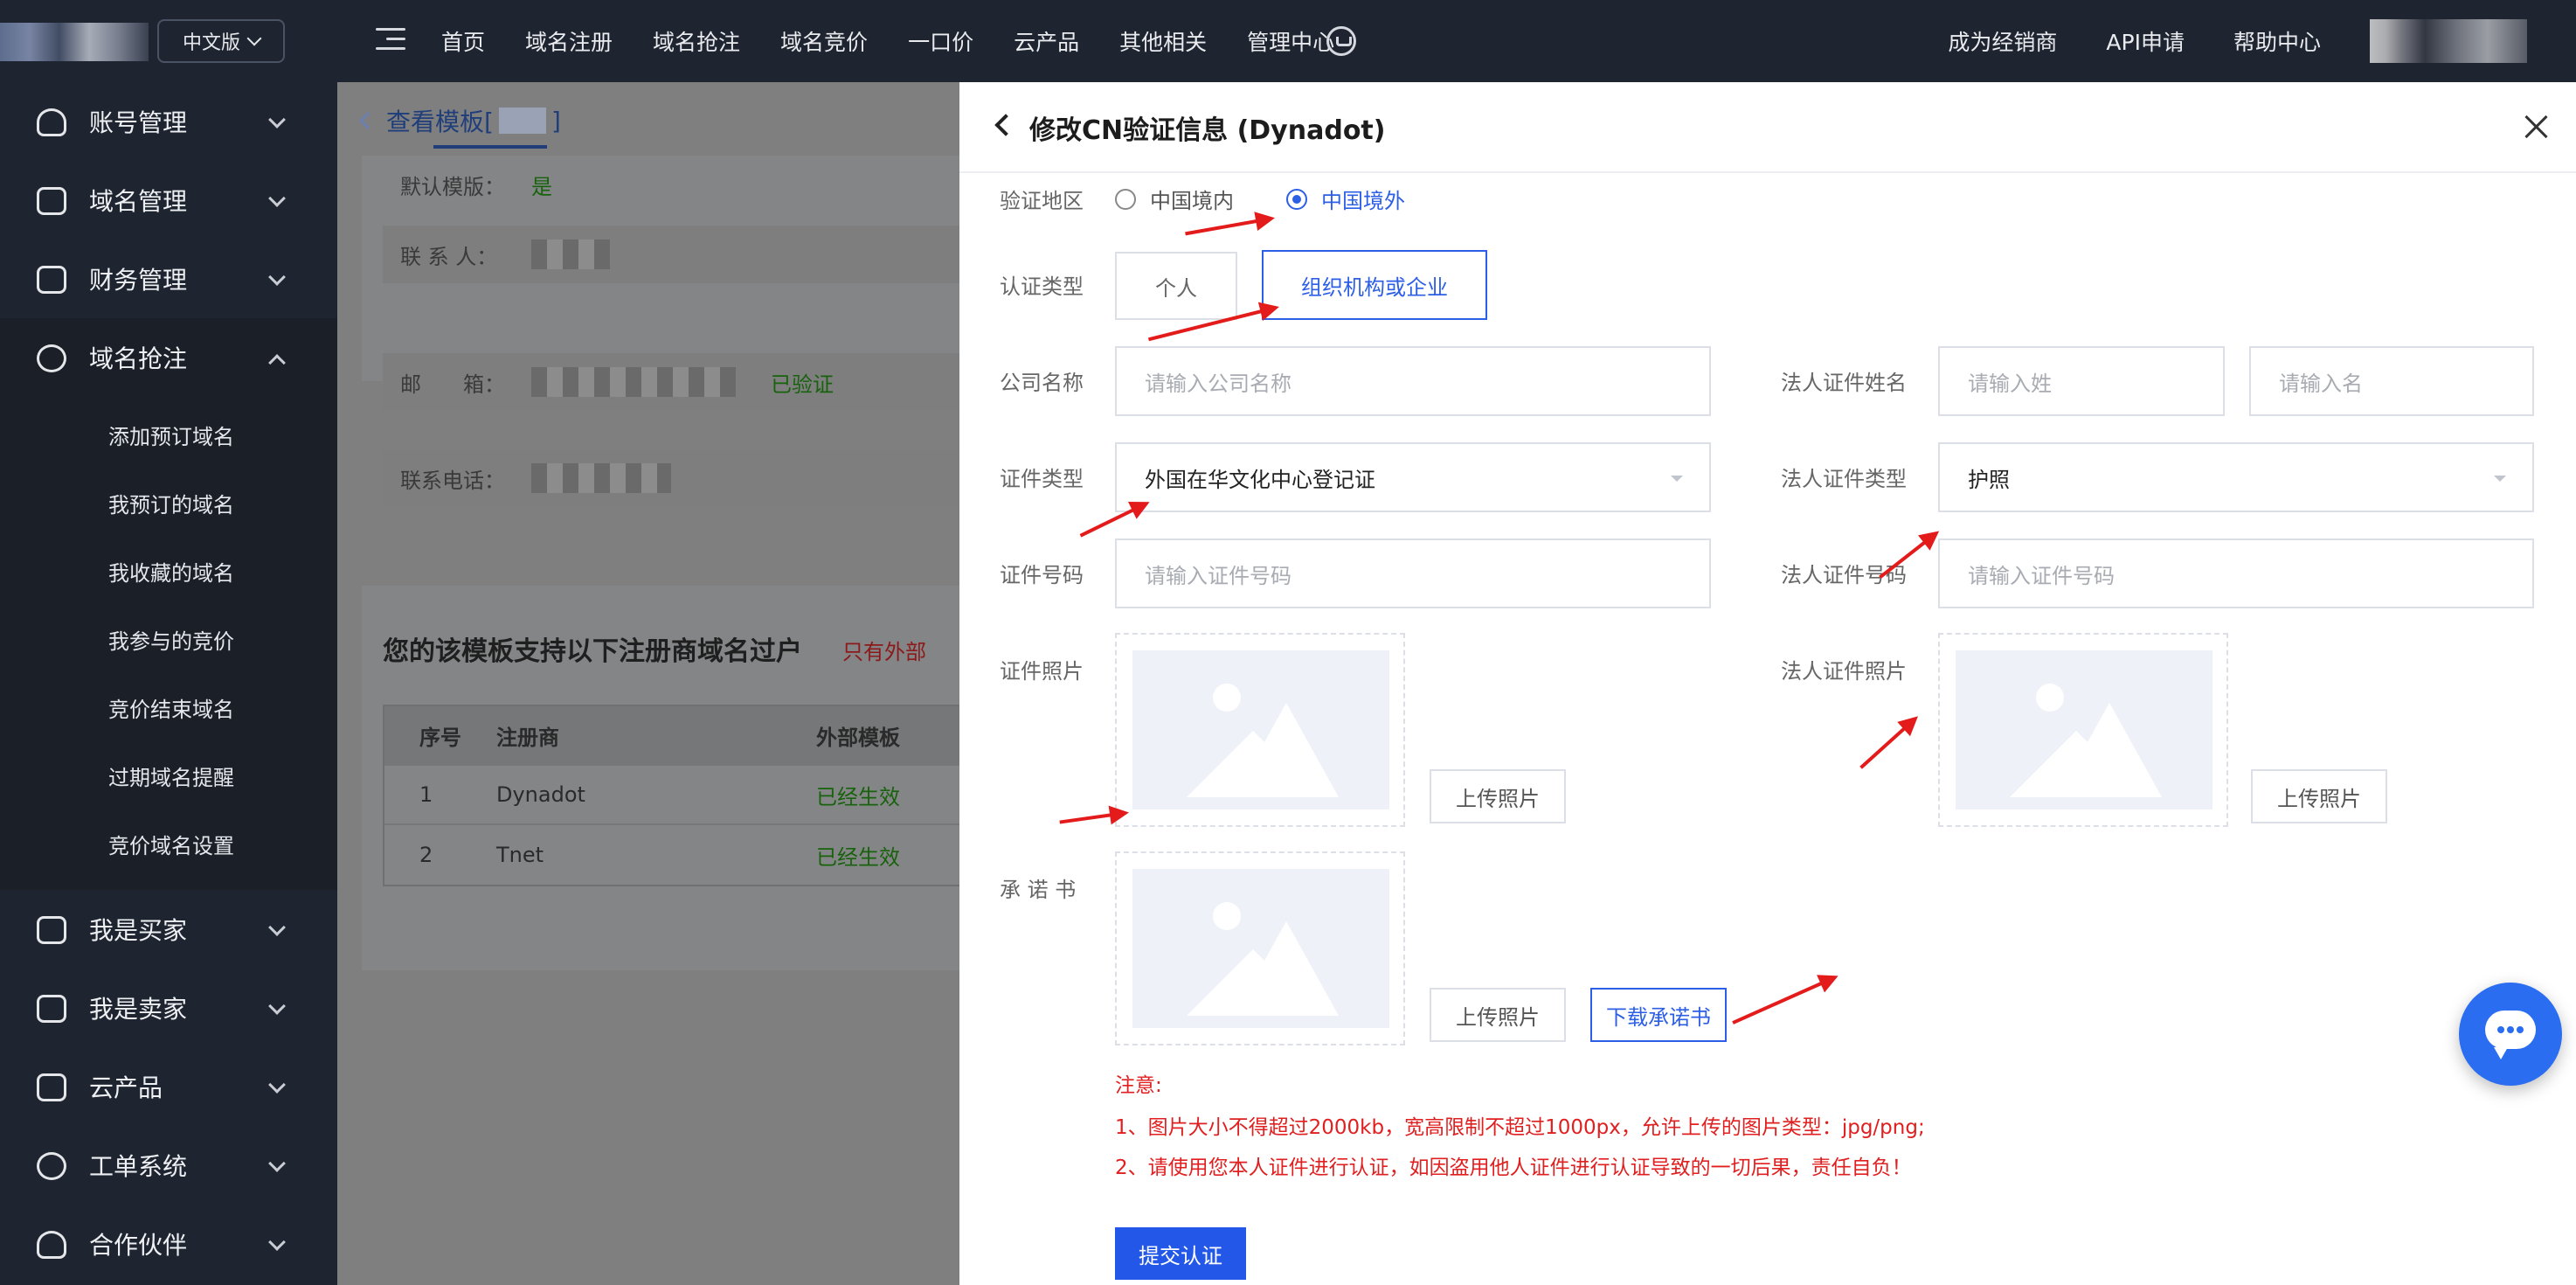 This screenshot has height=1285, width=2576. Describe the element at coordinates (426, 794) in the screenshot. I see `cell-no: 1` at that location.